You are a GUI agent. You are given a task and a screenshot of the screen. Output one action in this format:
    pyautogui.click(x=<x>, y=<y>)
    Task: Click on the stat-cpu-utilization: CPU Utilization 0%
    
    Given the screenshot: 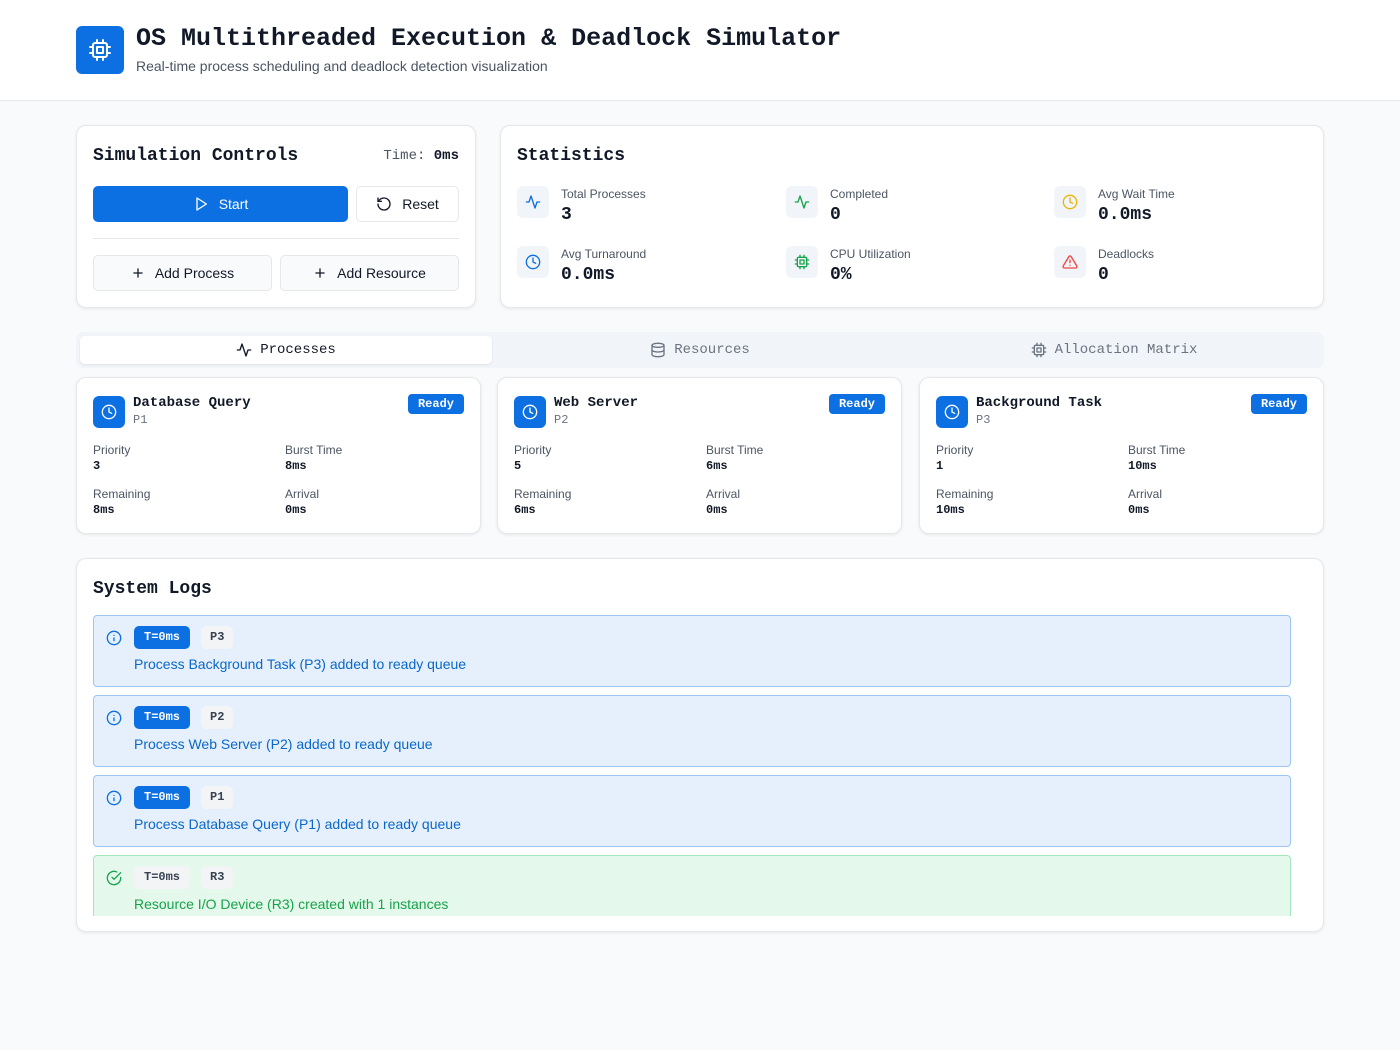 What is the action you would take?
    pyautogui.click(x=906, y=268)
    